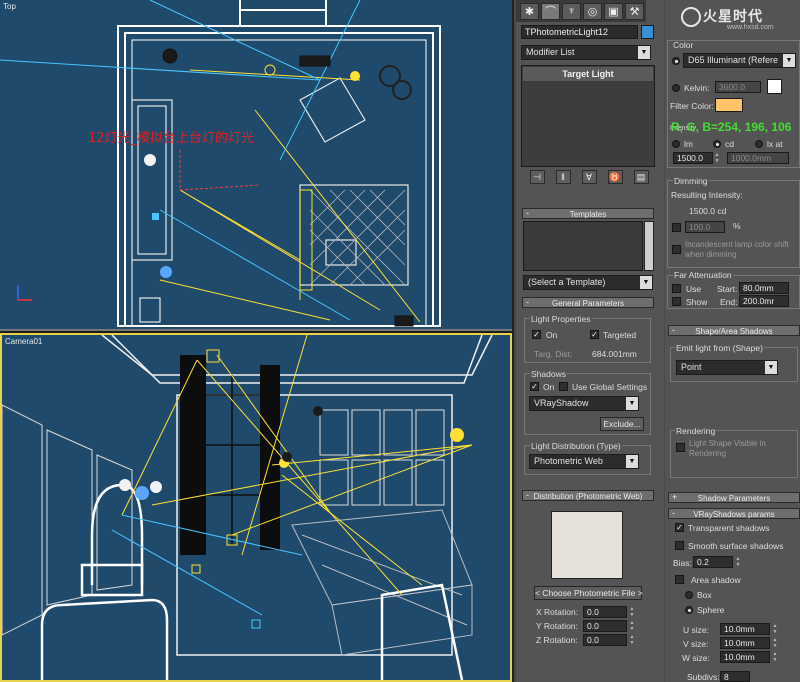  Describe the element at coordinates (550, 52) in the screenshot. I see `modifier-list-label: Modifier List` at that location.